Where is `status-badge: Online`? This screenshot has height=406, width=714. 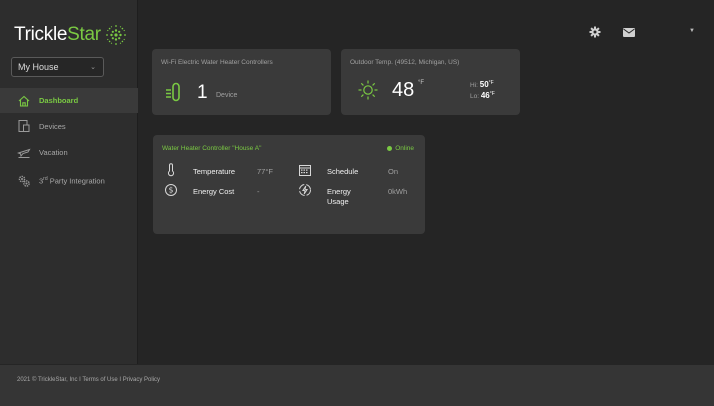
status-badge: Online is located at coordinates (400, 148).